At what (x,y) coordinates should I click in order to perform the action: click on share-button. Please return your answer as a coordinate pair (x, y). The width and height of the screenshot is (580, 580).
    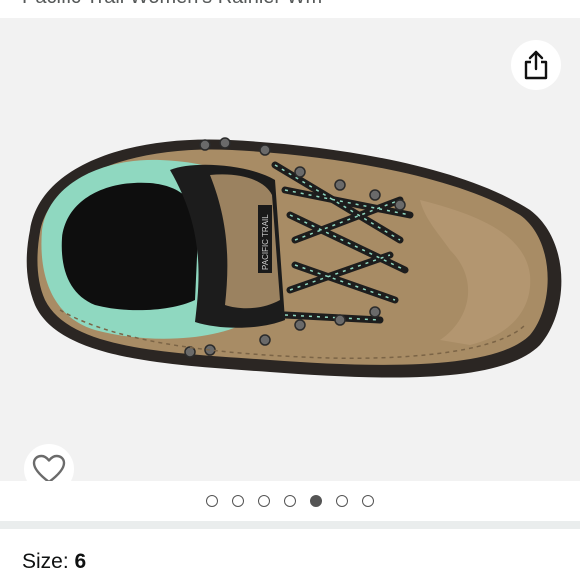
    Looking at the image, I should click on (536, 65).